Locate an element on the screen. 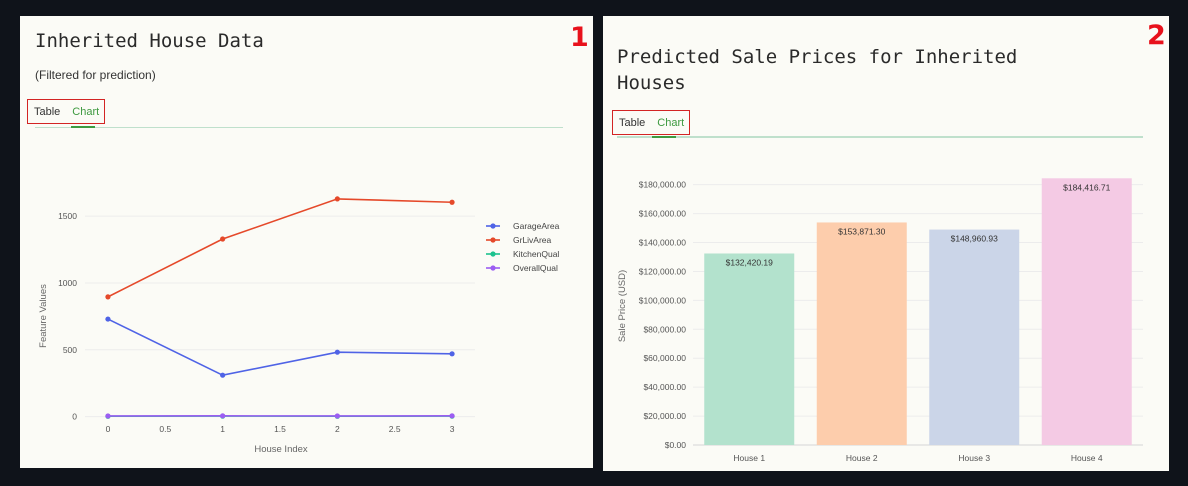 The height and width of the screenshot is (486, 1188). x-tick-label: House 2 is located at coordinates (862, 458).